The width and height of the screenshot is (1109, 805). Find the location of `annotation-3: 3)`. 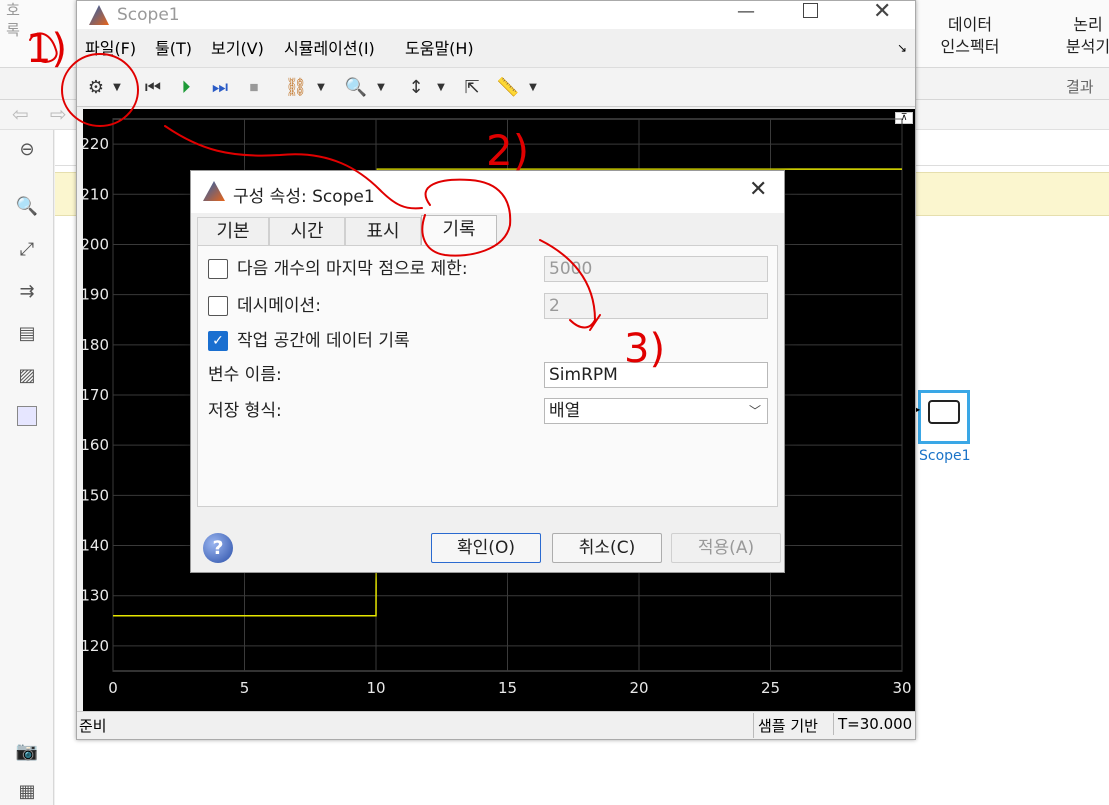

annotation-3: 3) is located at coordinates (644, 349).